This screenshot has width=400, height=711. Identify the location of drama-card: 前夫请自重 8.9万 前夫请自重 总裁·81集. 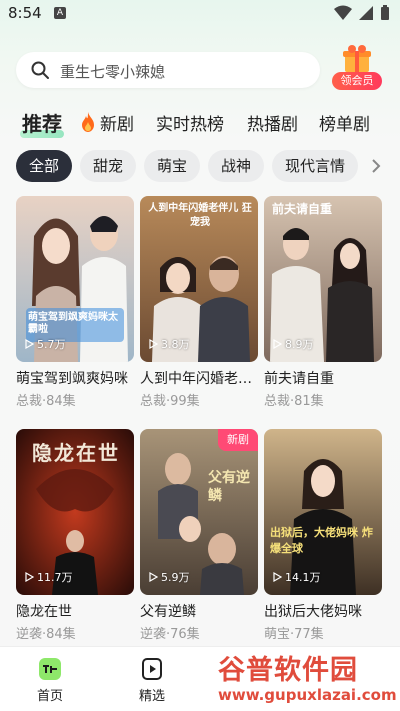
(323, 302).